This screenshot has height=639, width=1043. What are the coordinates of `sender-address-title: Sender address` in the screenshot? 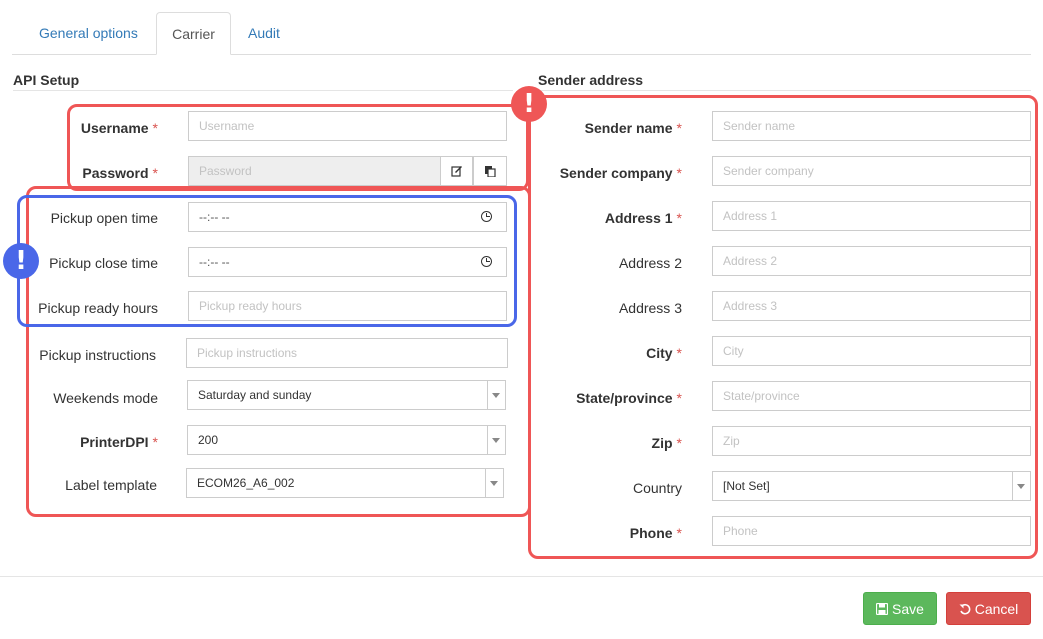 It's located at (591, 80).